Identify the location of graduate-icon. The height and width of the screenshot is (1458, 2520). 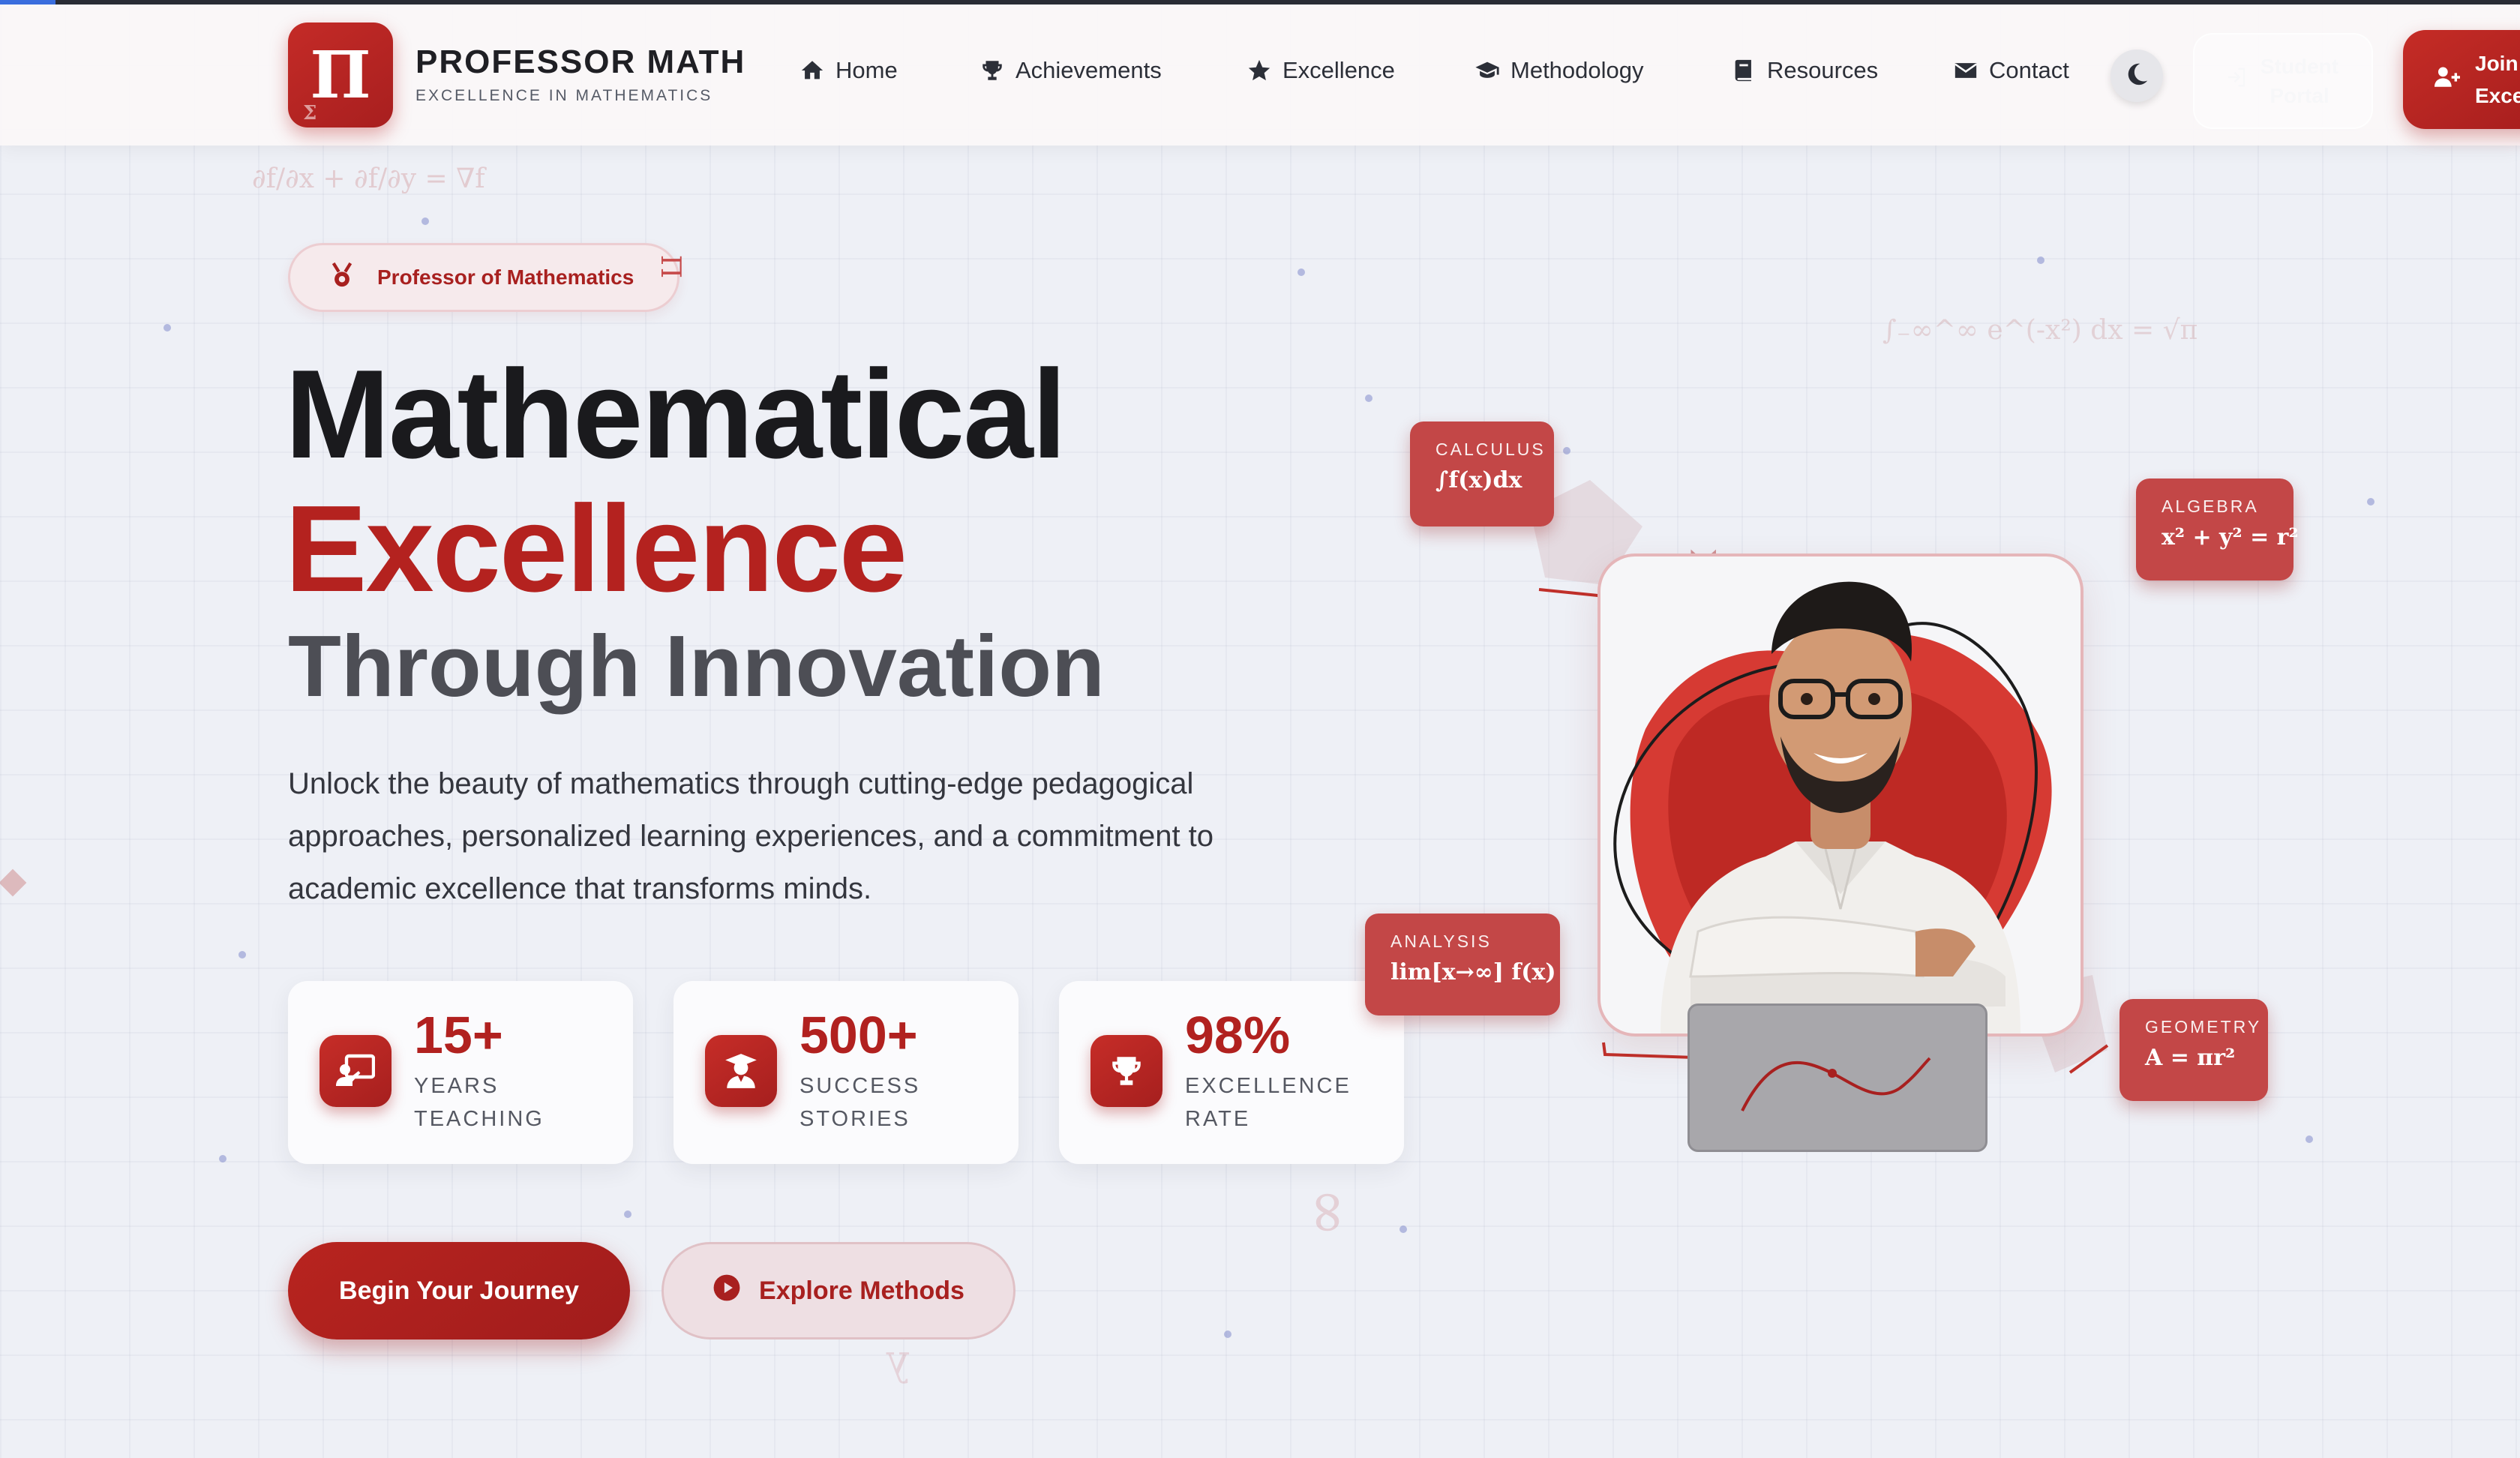
(741, 1071).